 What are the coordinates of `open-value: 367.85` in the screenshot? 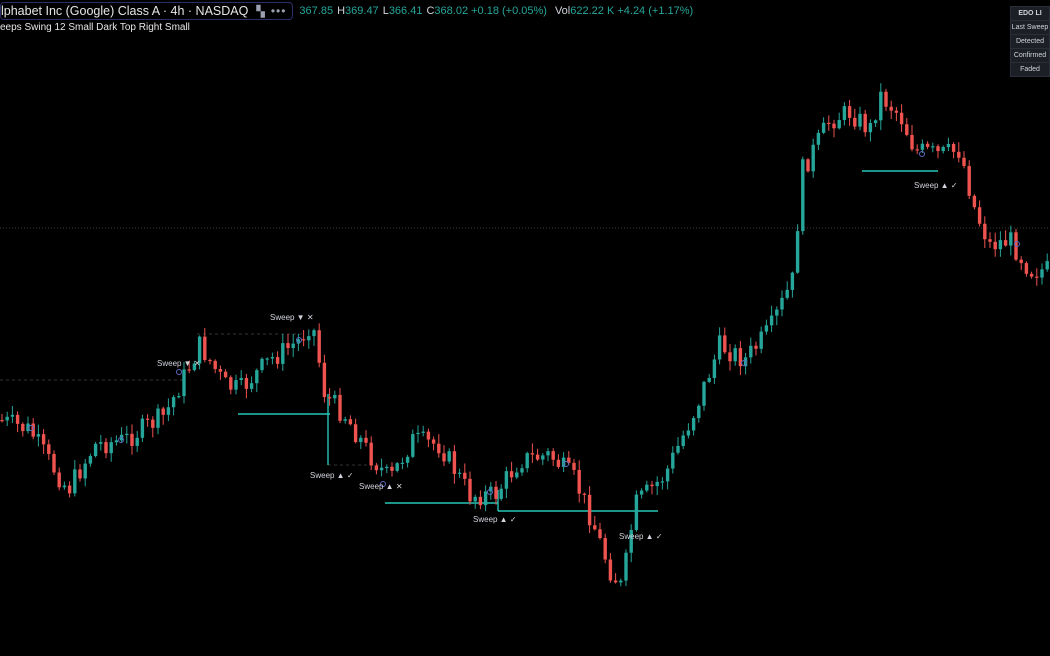 It's located at (316, 11).